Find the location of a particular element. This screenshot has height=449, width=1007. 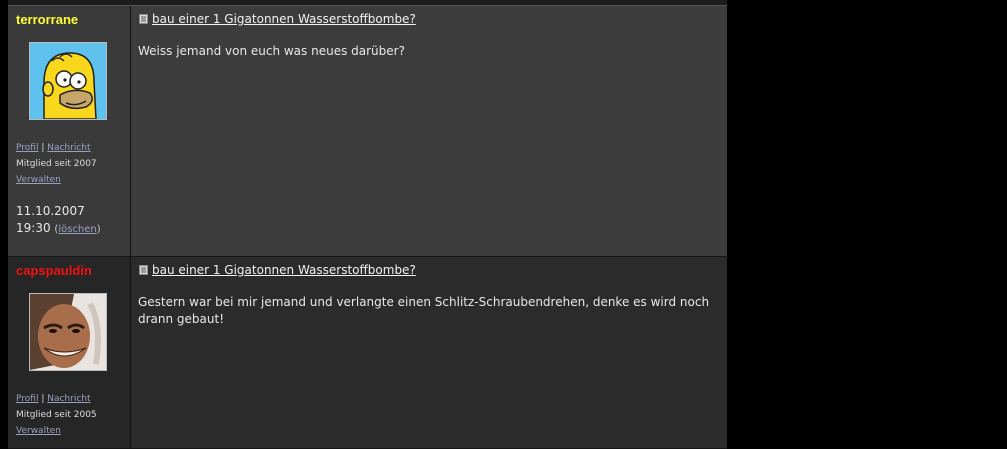

delete-link: löschen is located at coordinates (77, 229).